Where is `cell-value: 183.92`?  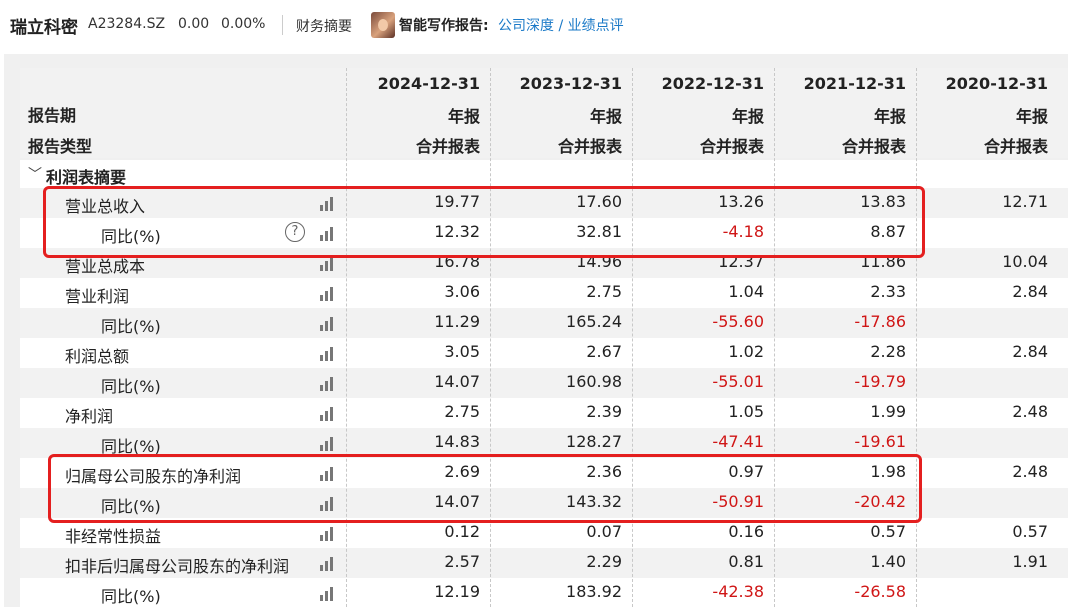
cell-value: 183.92 is located at coordinates (594, 591).